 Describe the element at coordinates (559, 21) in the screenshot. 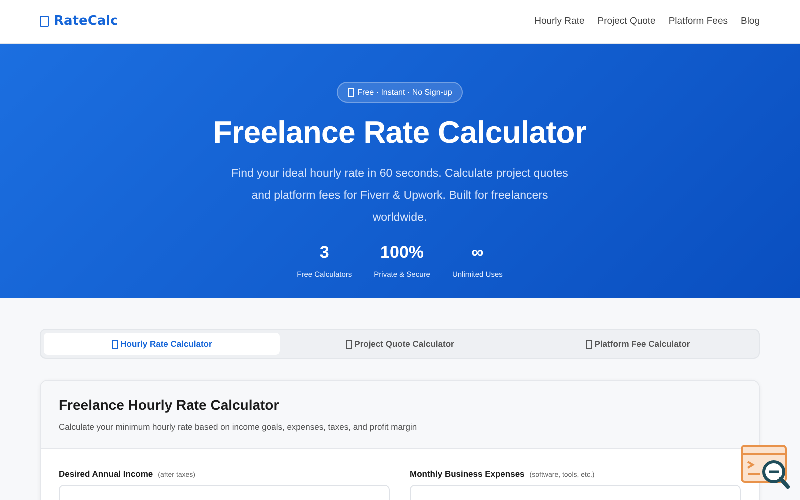

I see `nav-link: Hourly Rate` at that location.